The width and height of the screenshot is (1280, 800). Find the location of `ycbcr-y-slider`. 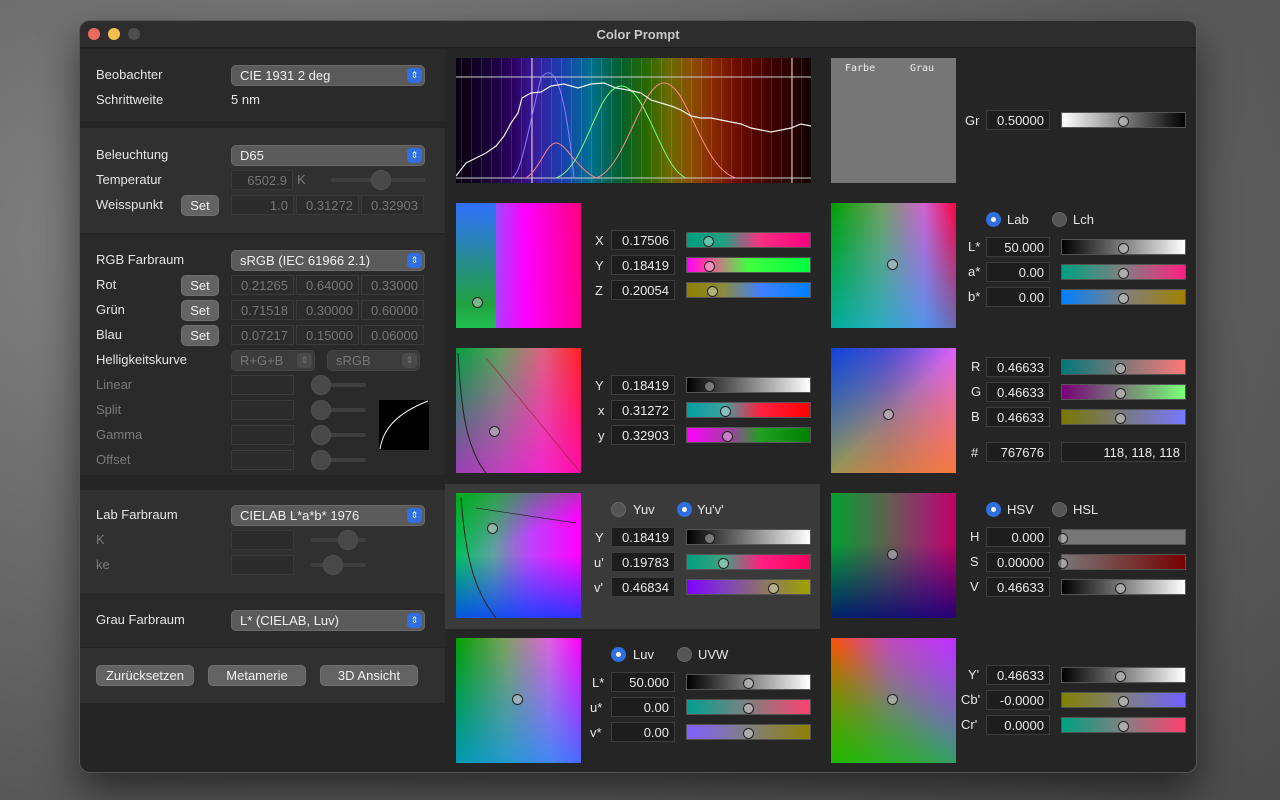

ycbcr-y-slider is located at coordinates (1123, 675).